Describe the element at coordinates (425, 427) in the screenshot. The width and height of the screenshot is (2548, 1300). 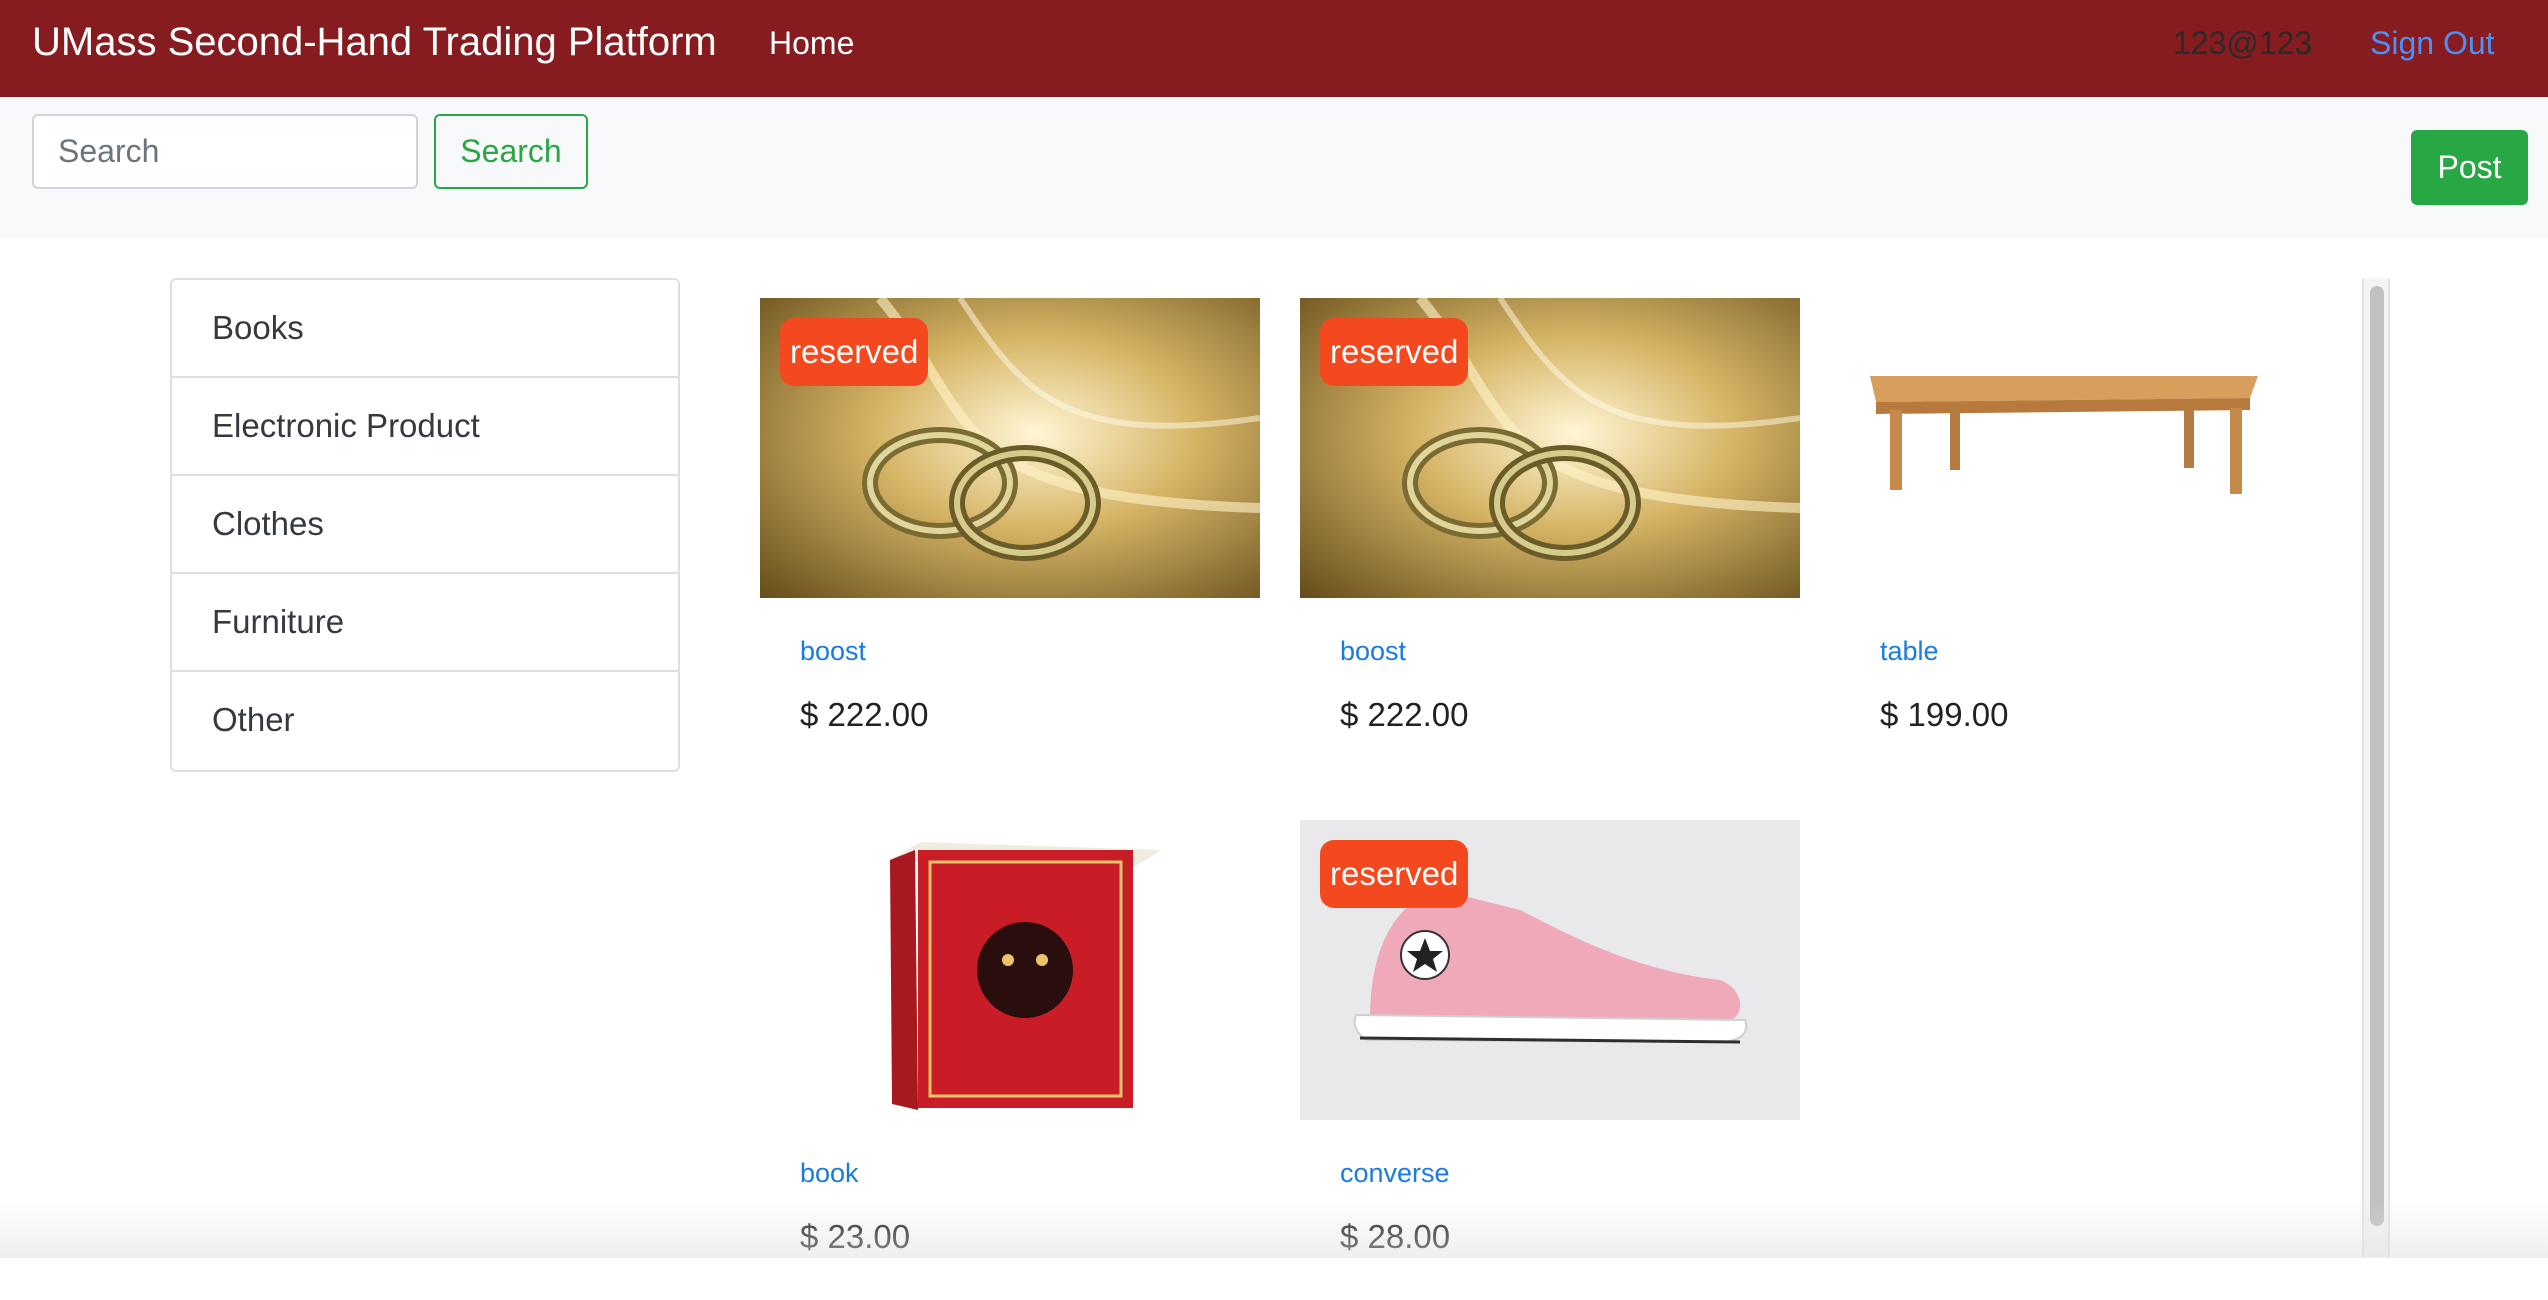
I see `category-electronic-product: Electronic Product` at that location.